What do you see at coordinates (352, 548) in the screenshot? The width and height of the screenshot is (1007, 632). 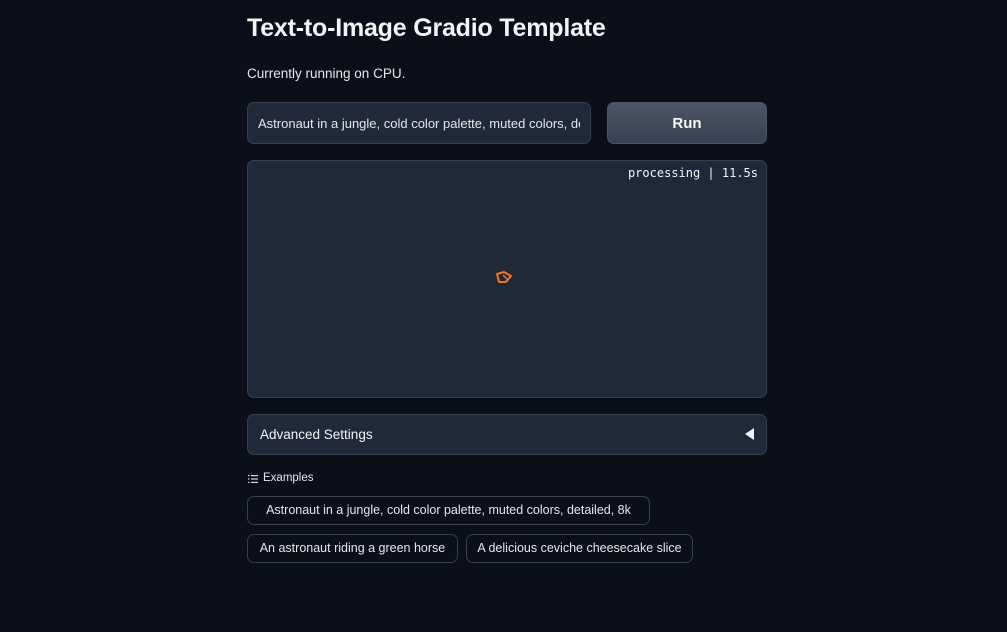 I see `example-button: An astronaut riding a green horse` at bounding box center [352, 548].